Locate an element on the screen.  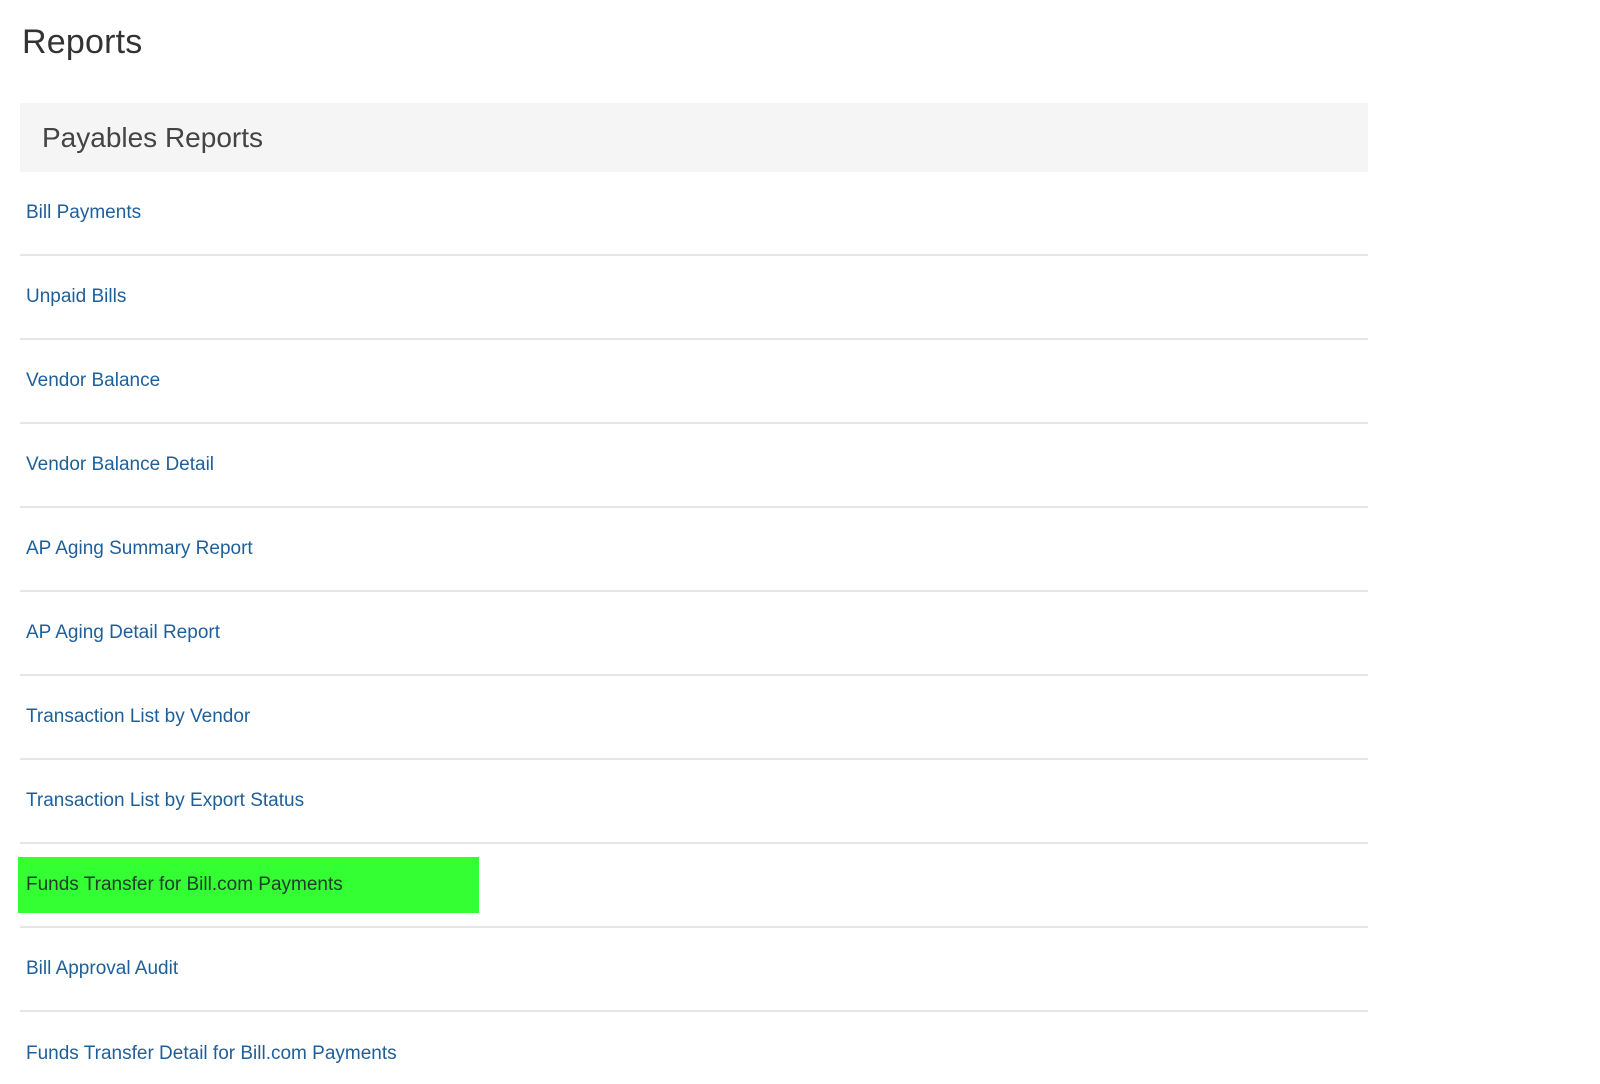
report-link-funds-transfer: Funds Transfer for Bill.com Payments is located at coordinates (248, 885).